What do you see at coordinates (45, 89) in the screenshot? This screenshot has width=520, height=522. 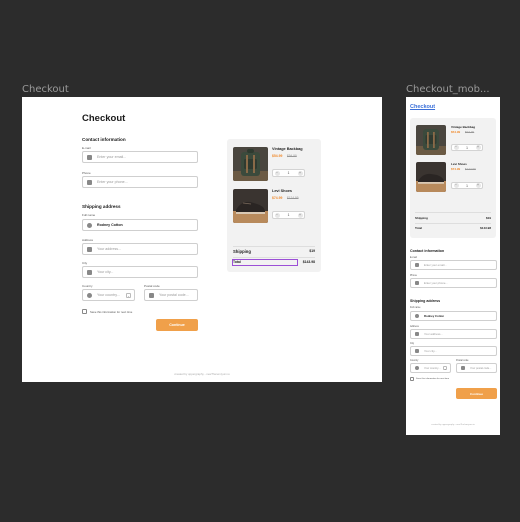 I see `desktop-frame-label: Checkout` at bounding box center [45, 89].